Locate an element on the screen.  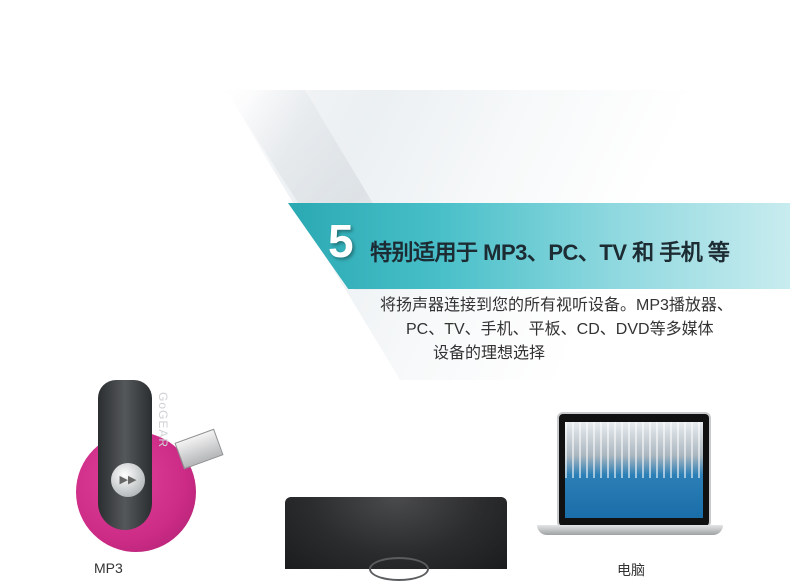
mp3-player-icon: GoGEAR ▶▶ MP3 is located at coordinates (155, 478).